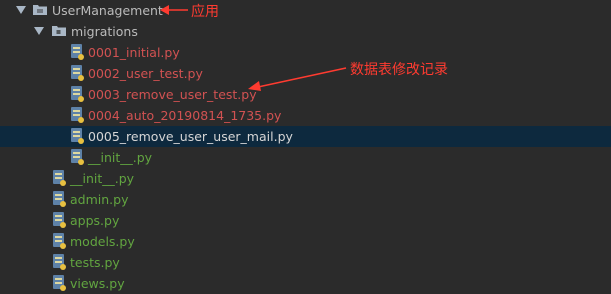 The image size is (611, 294). Describe the element at coordinates (185, 115) in the screenshot. I see `file-label: 0004_auto_20190814_1735.py` at that location.